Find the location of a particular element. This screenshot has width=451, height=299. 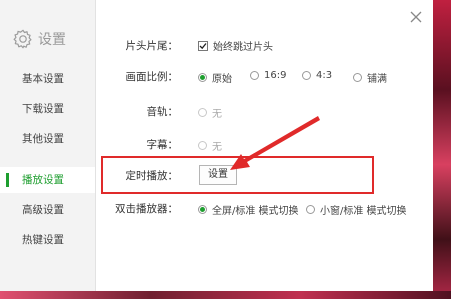

check-icon is located at coordinates (203, 45).